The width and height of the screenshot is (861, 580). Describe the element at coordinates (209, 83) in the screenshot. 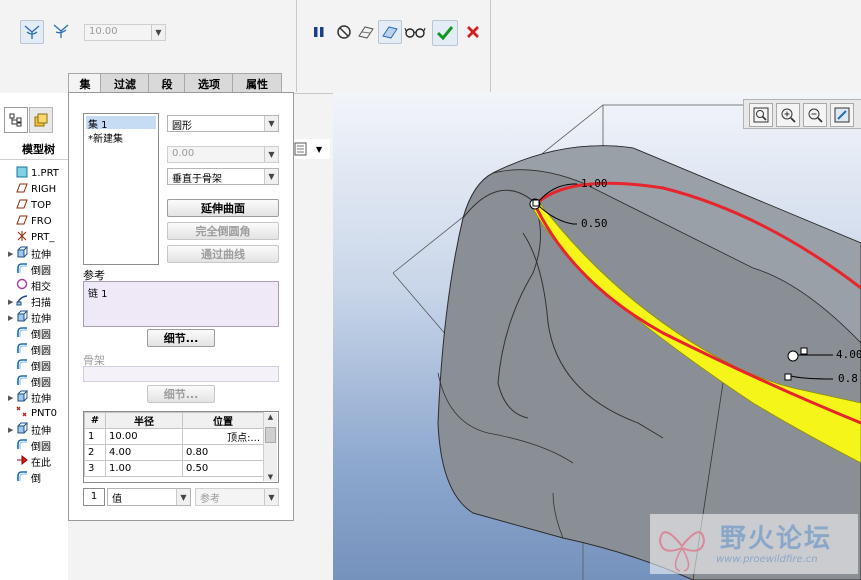

I see `tab-options: 选项` at that location.